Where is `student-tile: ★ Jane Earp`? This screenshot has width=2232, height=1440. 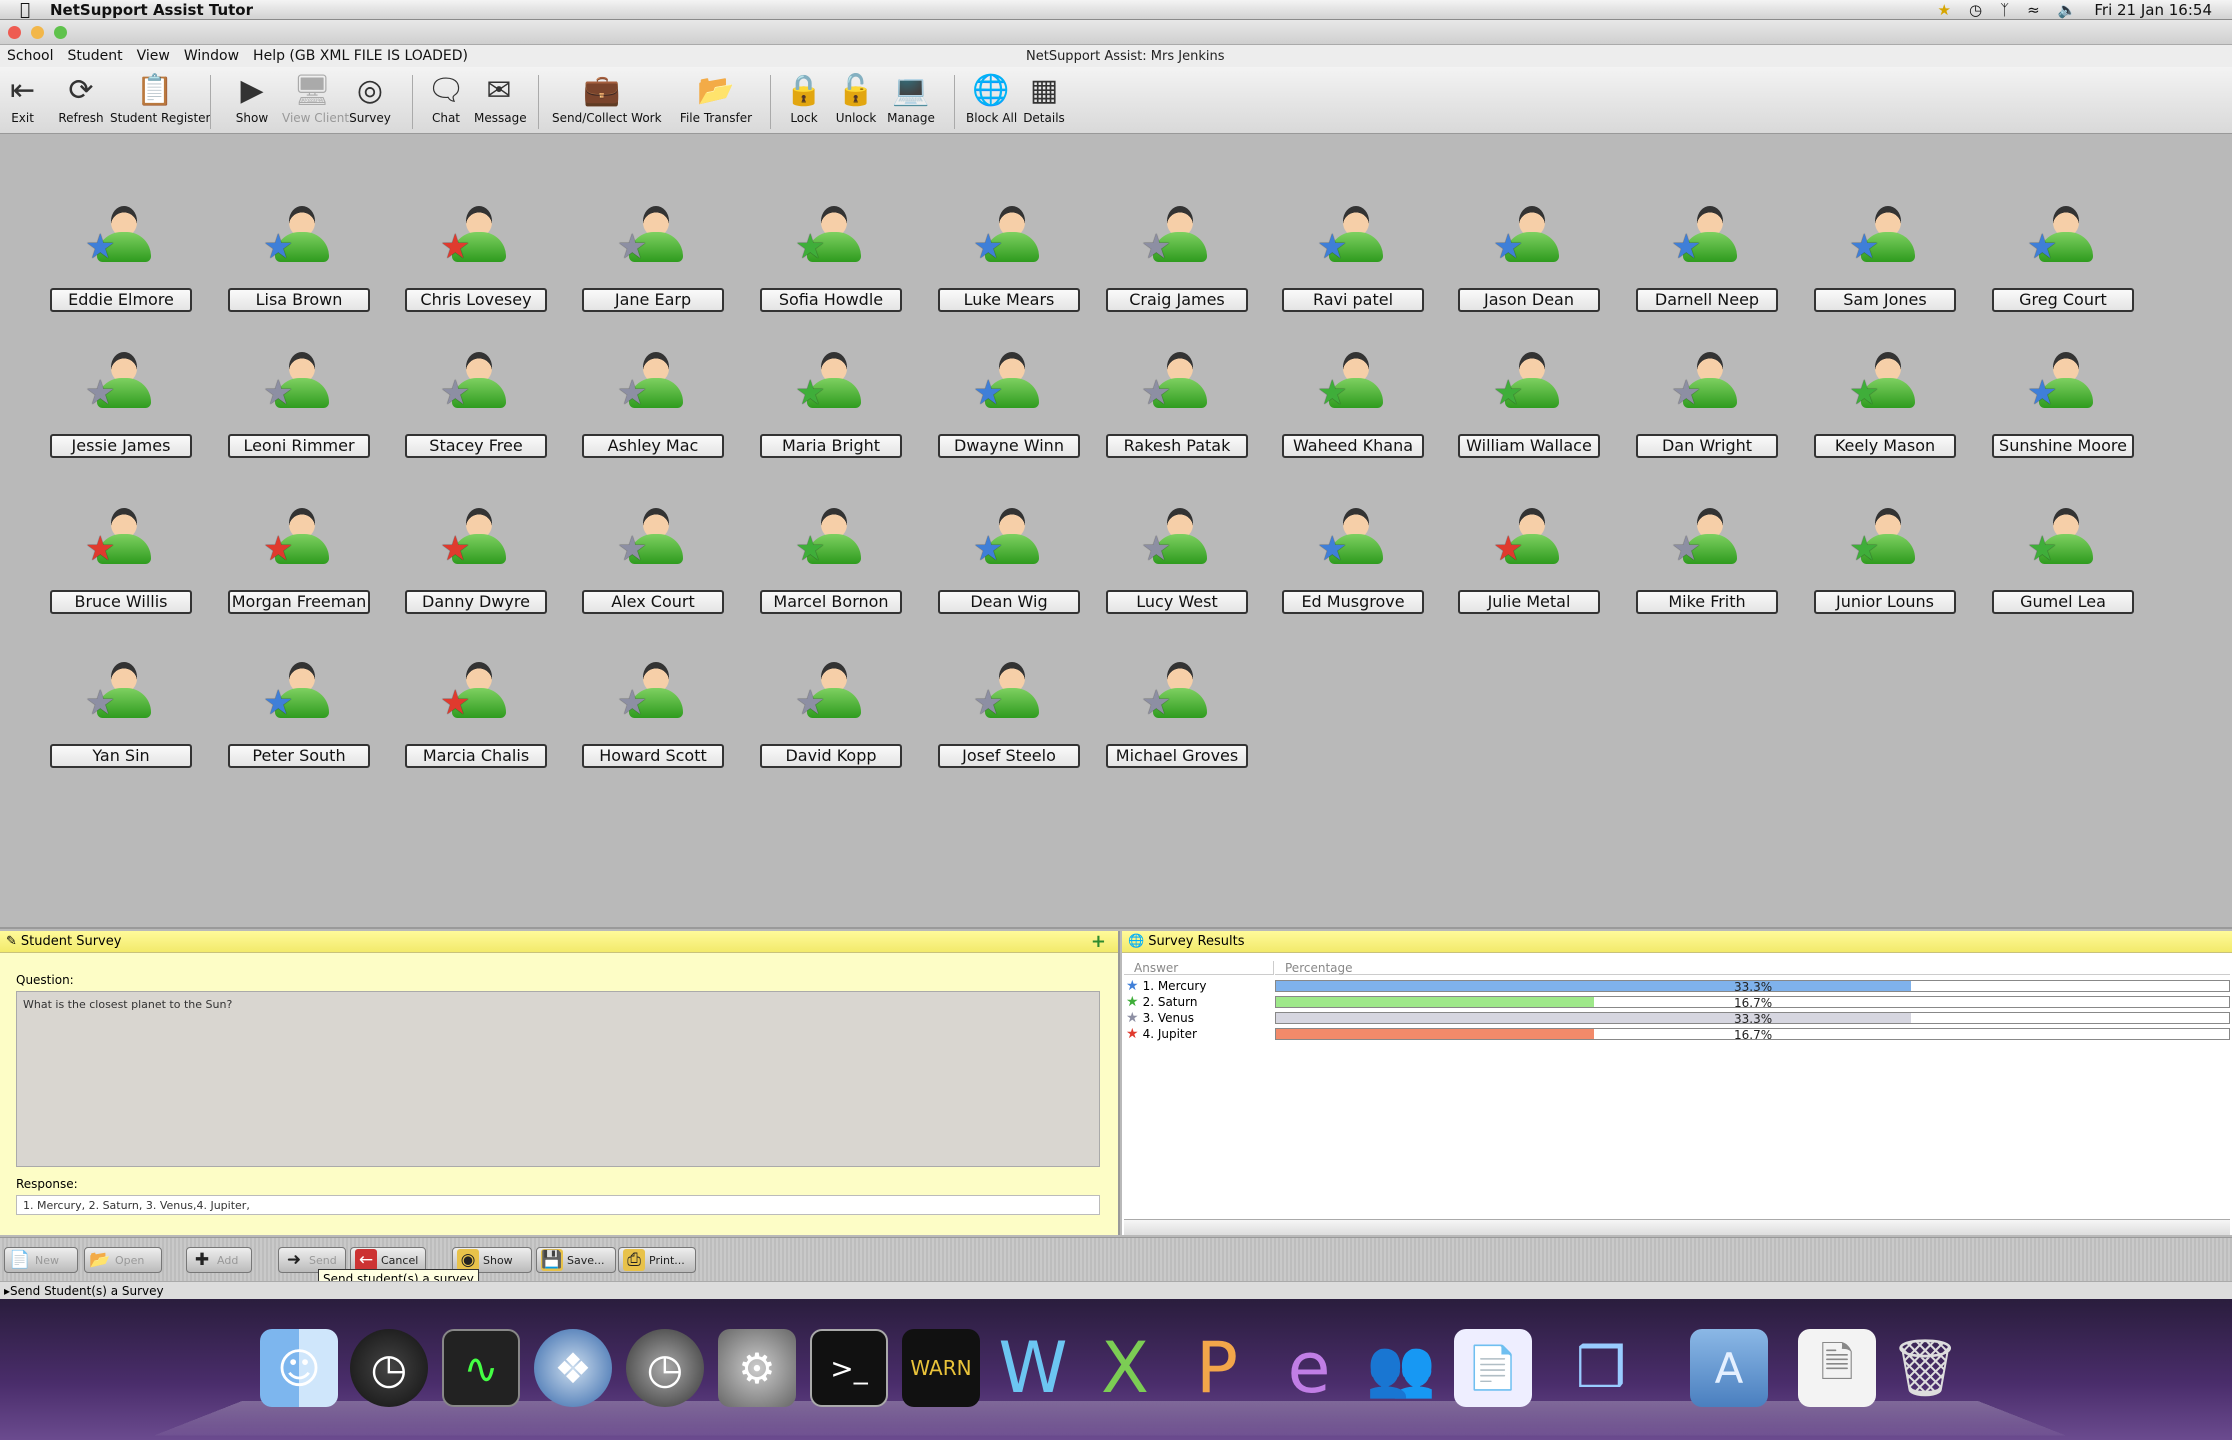
student-tile: ★ Jane Earp is located at coordinates (653, 242).